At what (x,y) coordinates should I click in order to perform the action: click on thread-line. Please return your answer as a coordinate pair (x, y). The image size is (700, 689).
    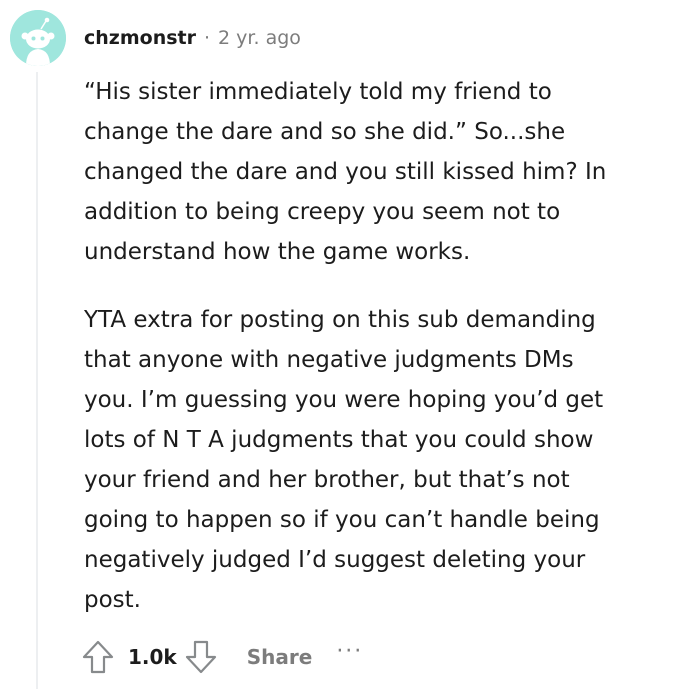
    Looking at the image, I should click on (37, 380).